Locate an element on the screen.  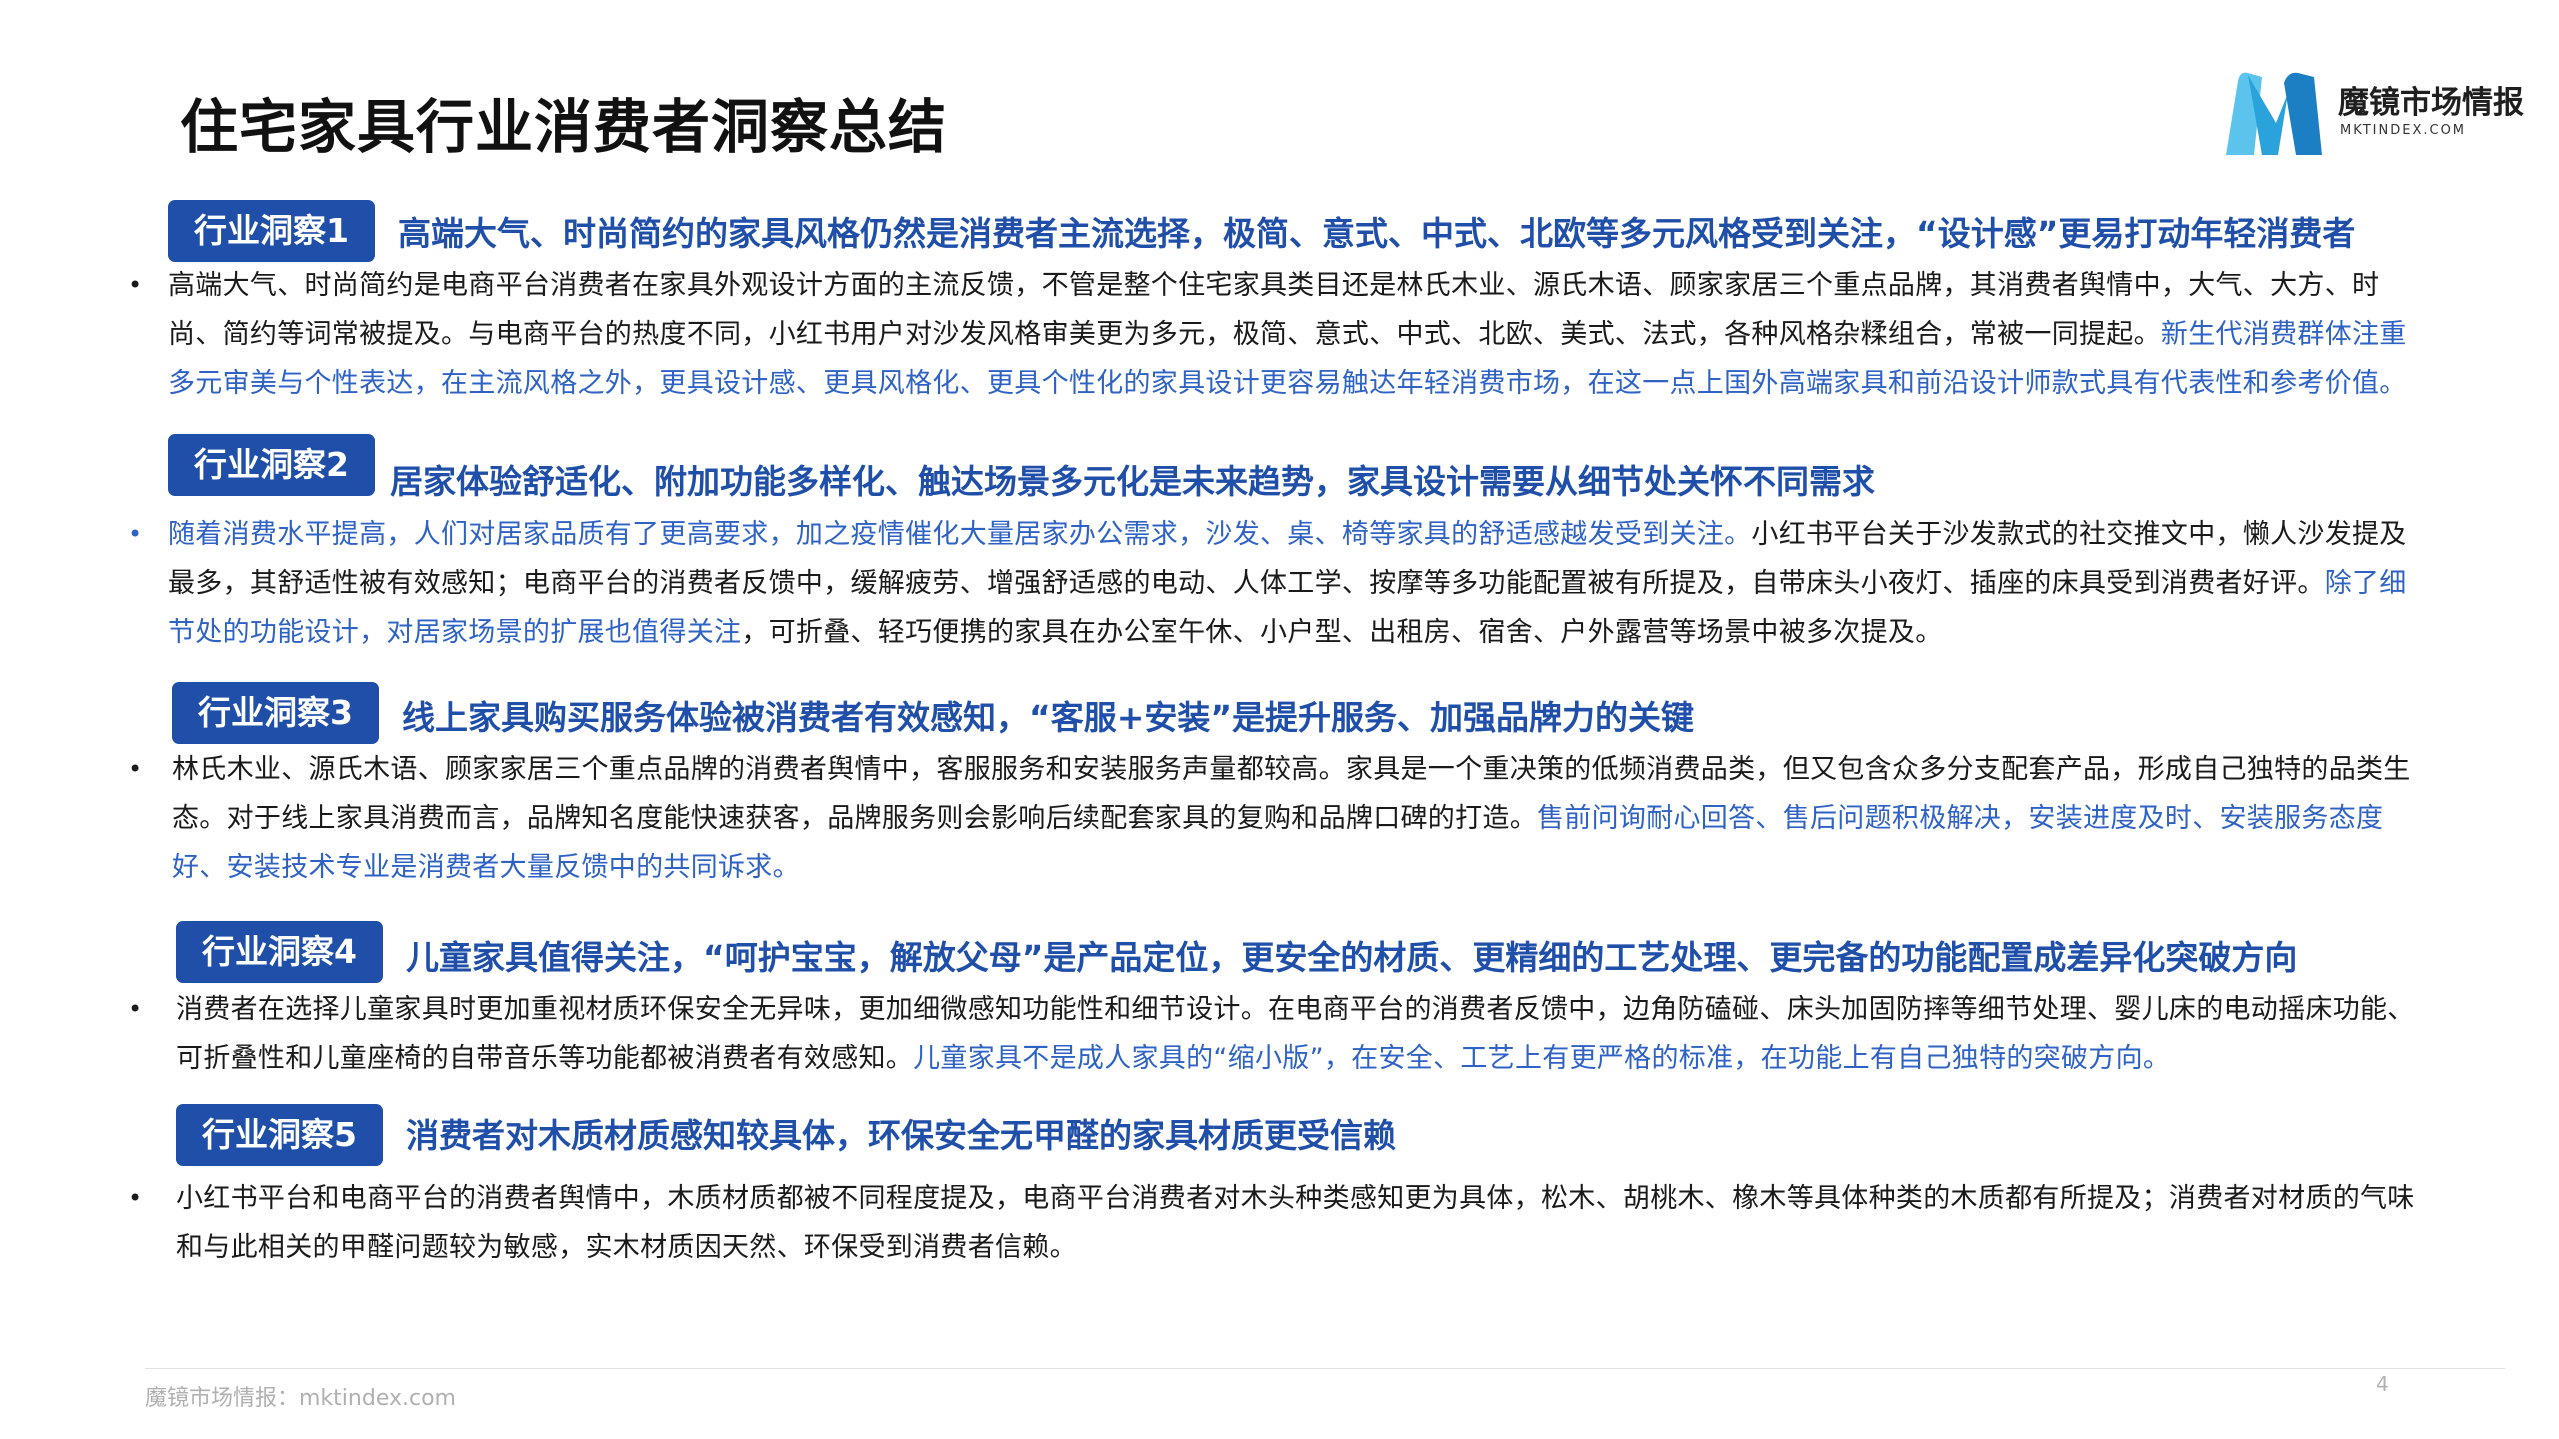
insight-badge: 行业洞察4 is located at coordinates (279, 952).